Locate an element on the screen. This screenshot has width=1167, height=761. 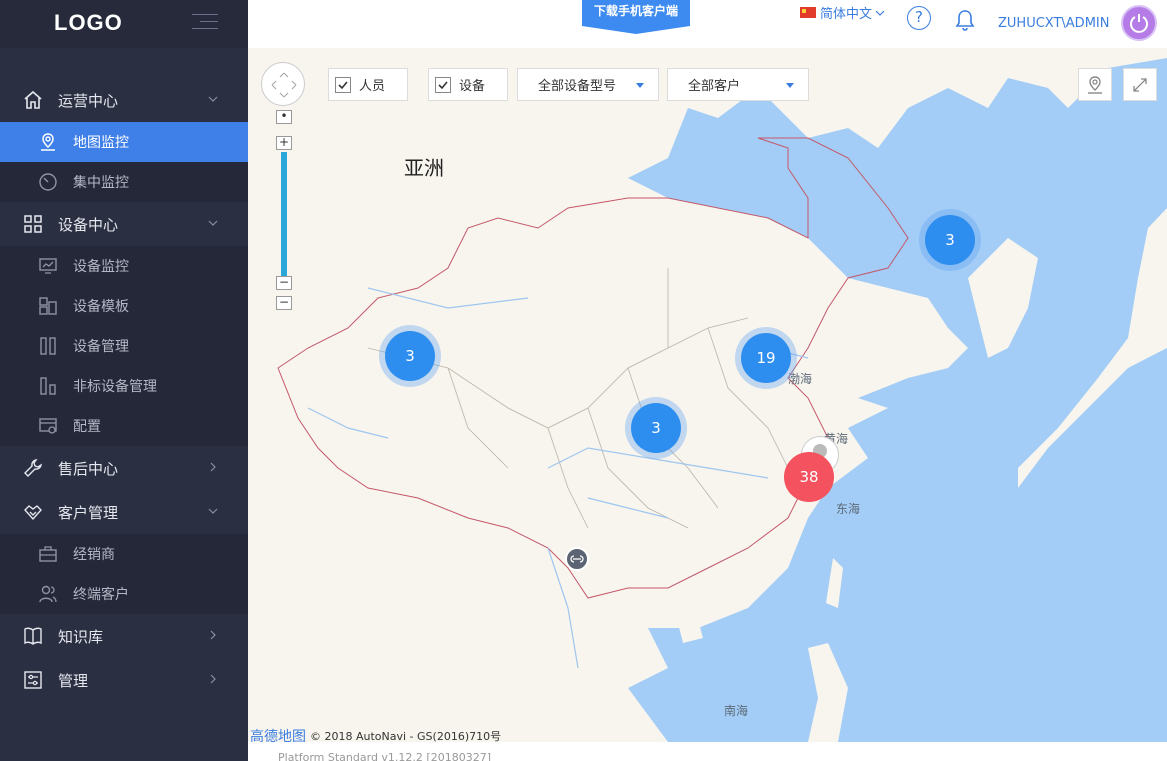
sidebar-item-map-monitor: 地图监控 is located at coordinates (124, 142).